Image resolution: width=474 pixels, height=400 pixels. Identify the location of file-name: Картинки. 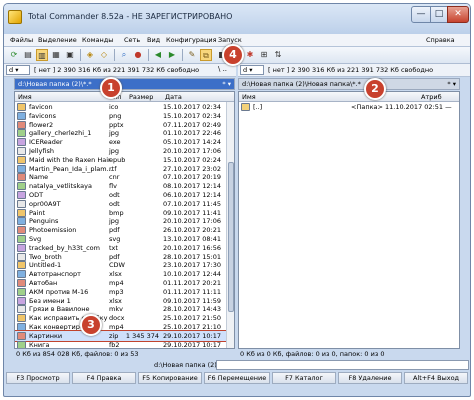
(46, 335).